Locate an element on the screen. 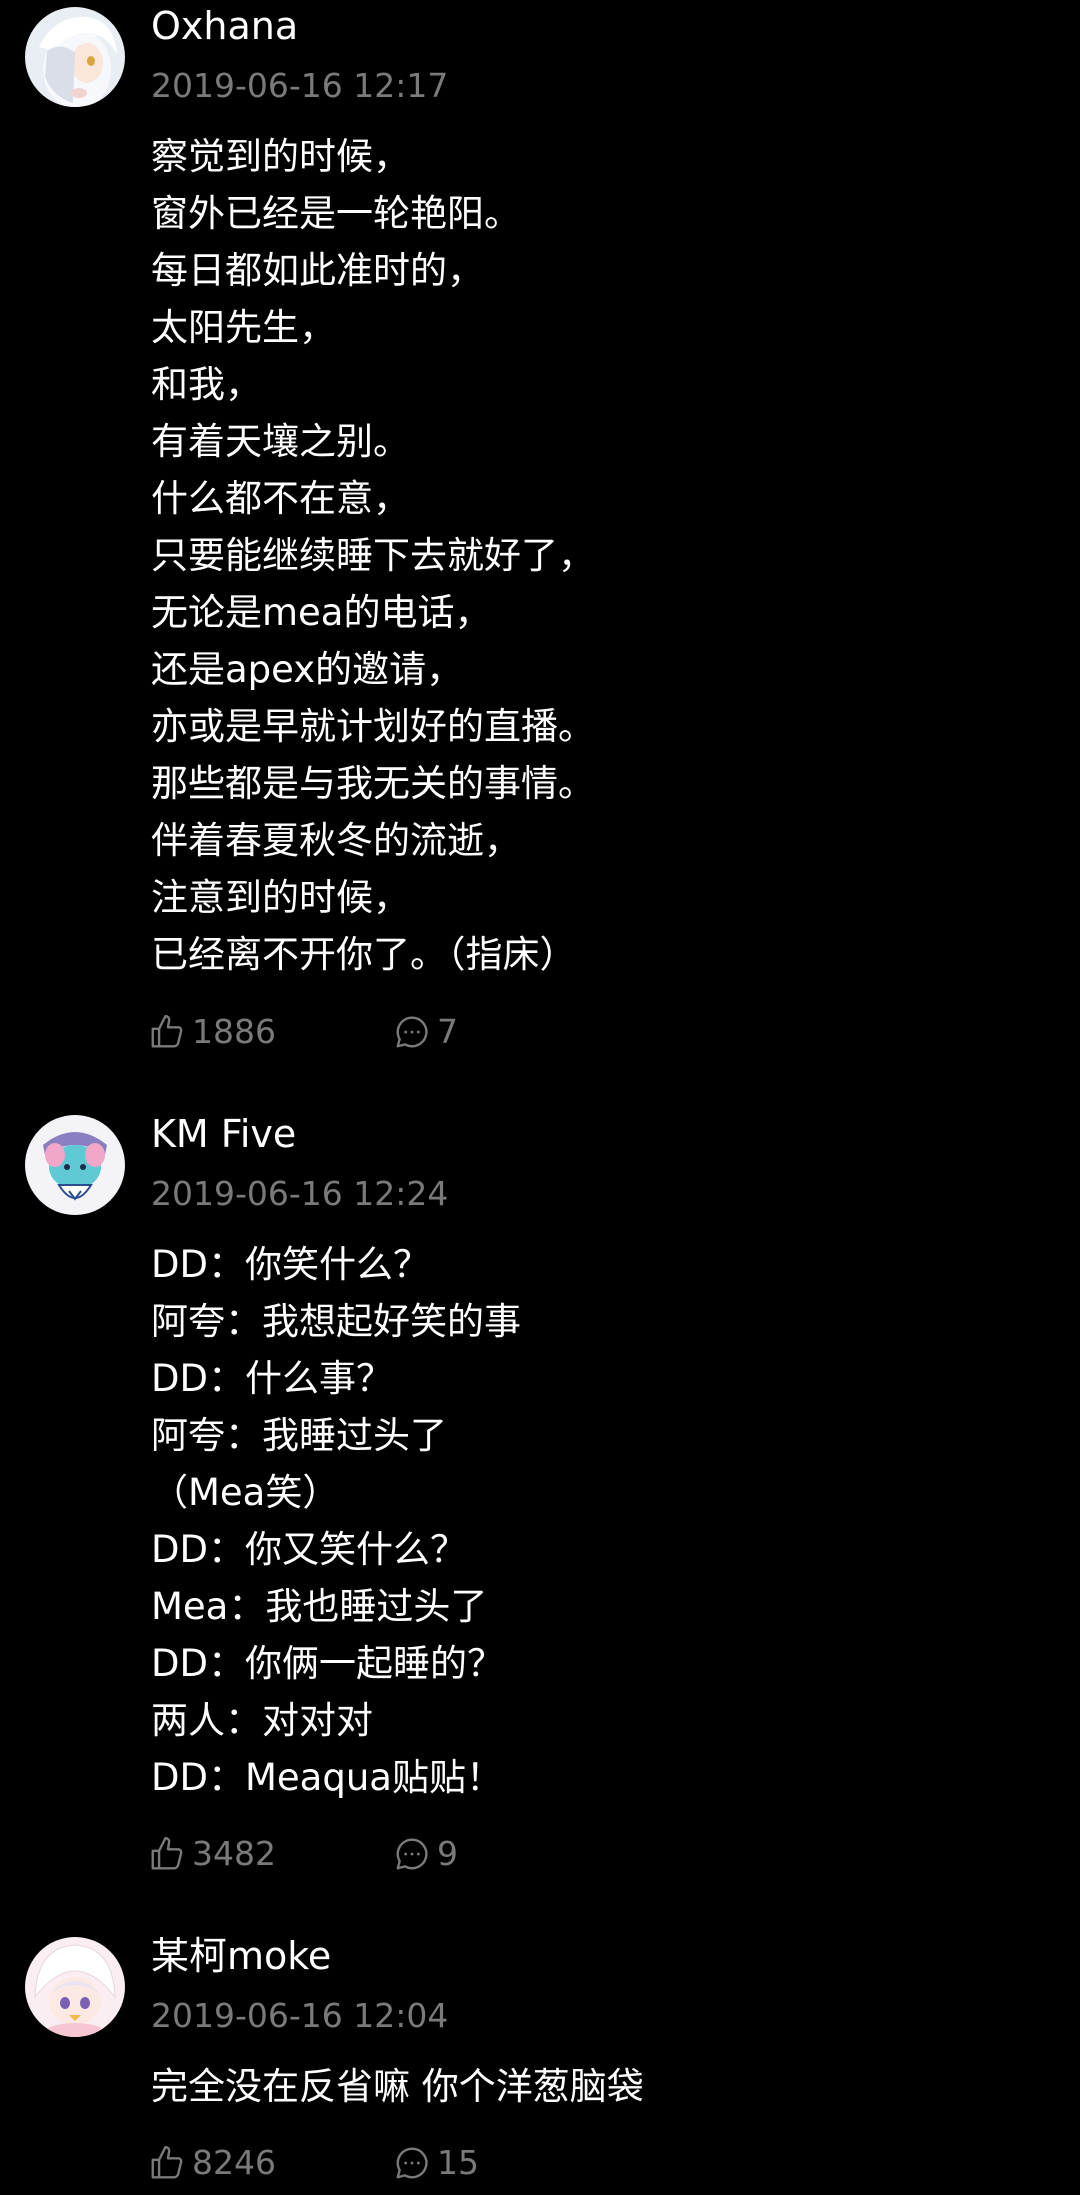 This screenshot has width=1080, height=2195. reply-button: 9 is located at coordinates (425, 1854).